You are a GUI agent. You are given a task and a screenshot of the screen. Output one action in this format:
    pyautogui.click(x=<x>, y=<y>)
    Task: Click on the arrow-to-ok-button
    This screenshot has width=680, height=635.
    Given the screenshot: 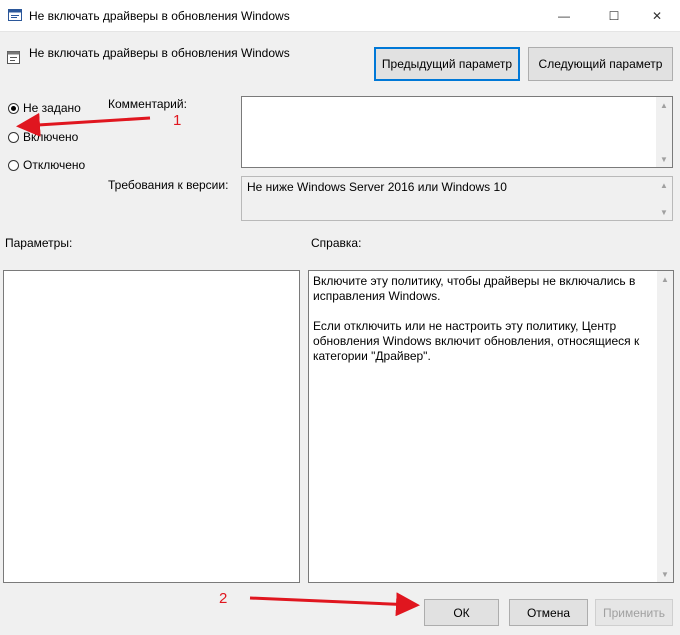 What is the action you would take?
    pyautogui.click(x=334, y=604)
    